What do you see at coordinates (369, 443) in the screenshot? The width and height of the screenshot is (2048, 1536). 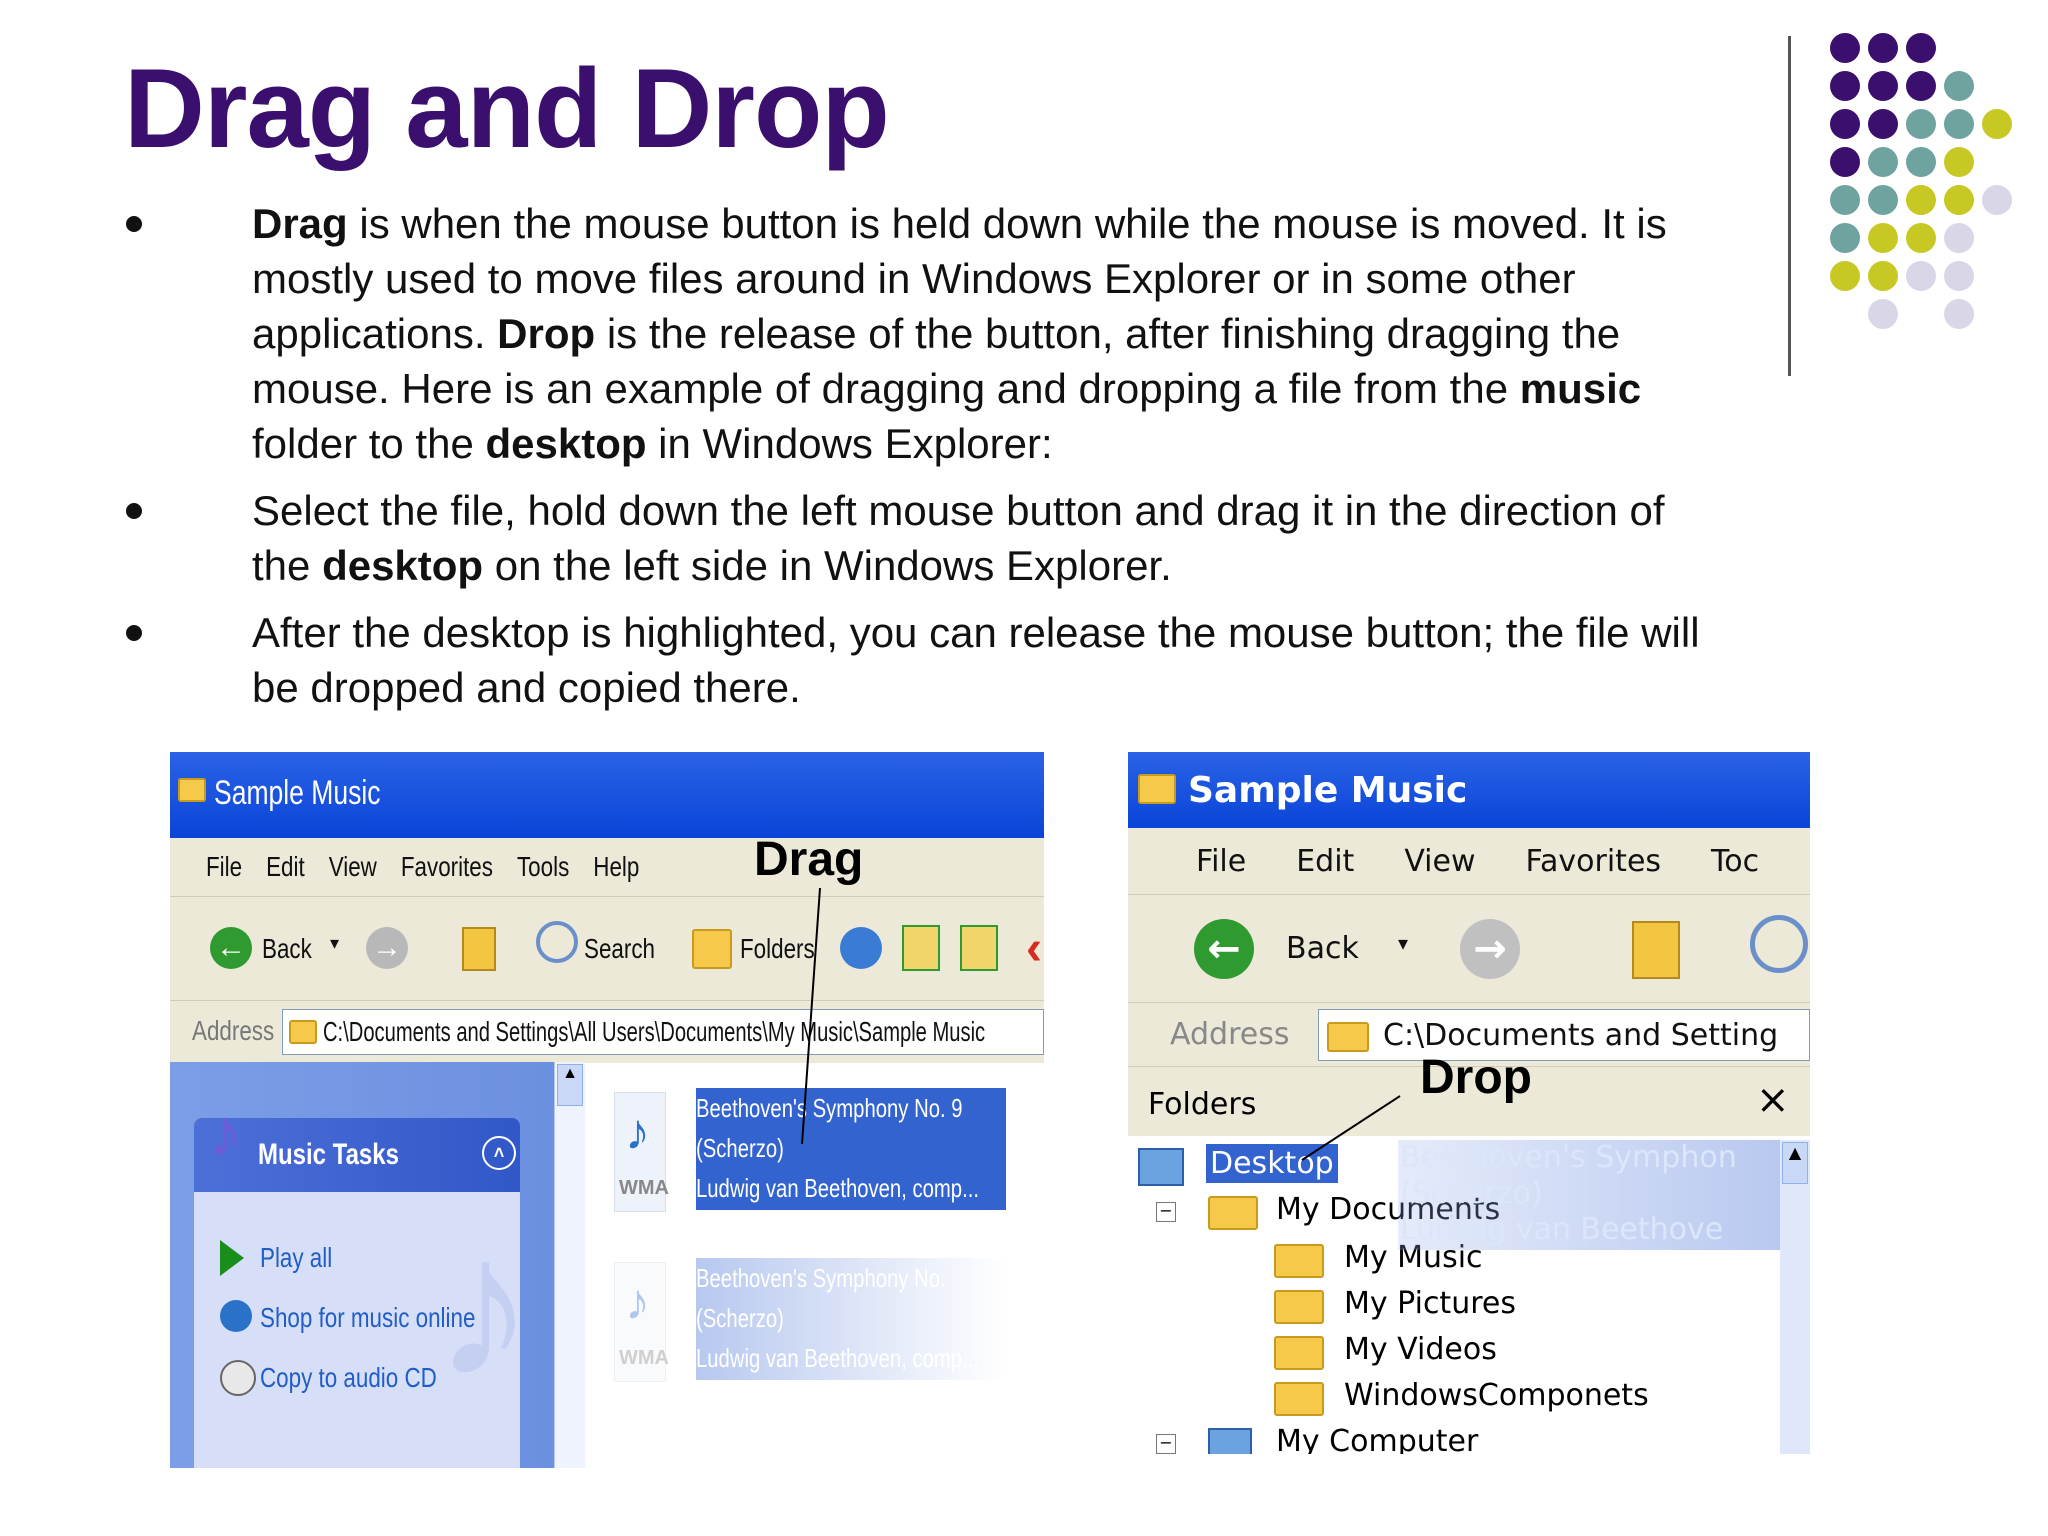 I see `bullet-text: folder to the` at bounding box center [369, 443].